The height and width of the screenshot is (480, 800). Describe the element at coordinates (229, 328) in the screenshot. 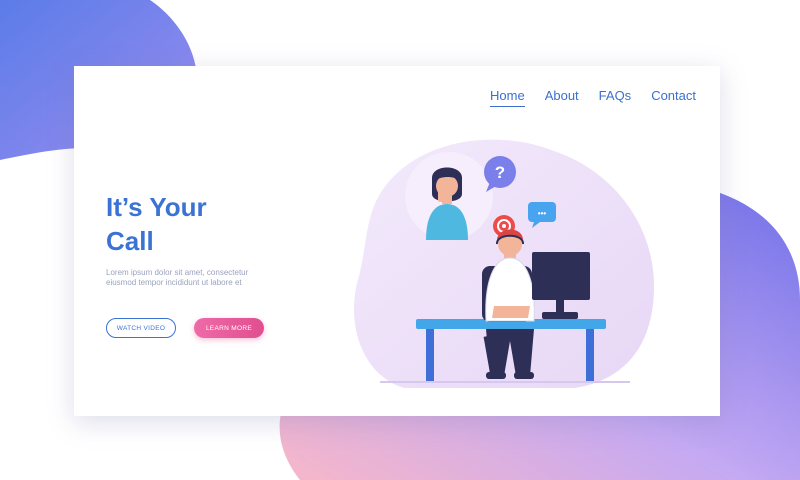

I see `learn-more-button: LEARN MORE` at that location.